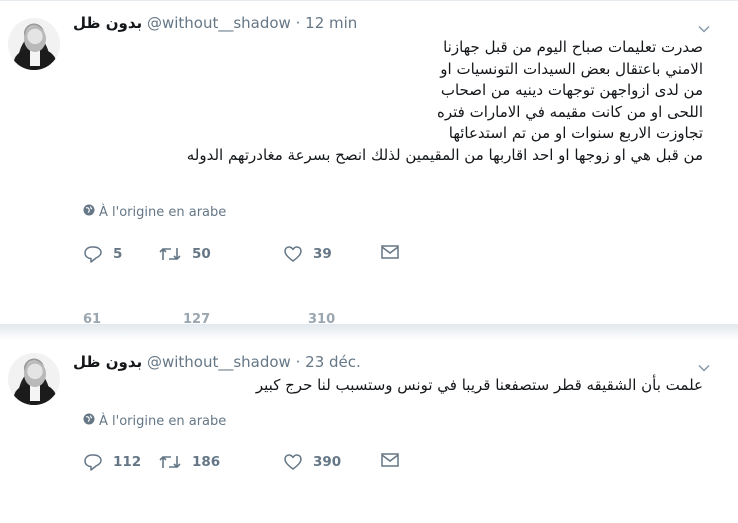 This screenshot has width=738, height=523. Describe the element at coordinates (322, 318) in the screenshot. I see `hidden-like-count: 310` at that location.